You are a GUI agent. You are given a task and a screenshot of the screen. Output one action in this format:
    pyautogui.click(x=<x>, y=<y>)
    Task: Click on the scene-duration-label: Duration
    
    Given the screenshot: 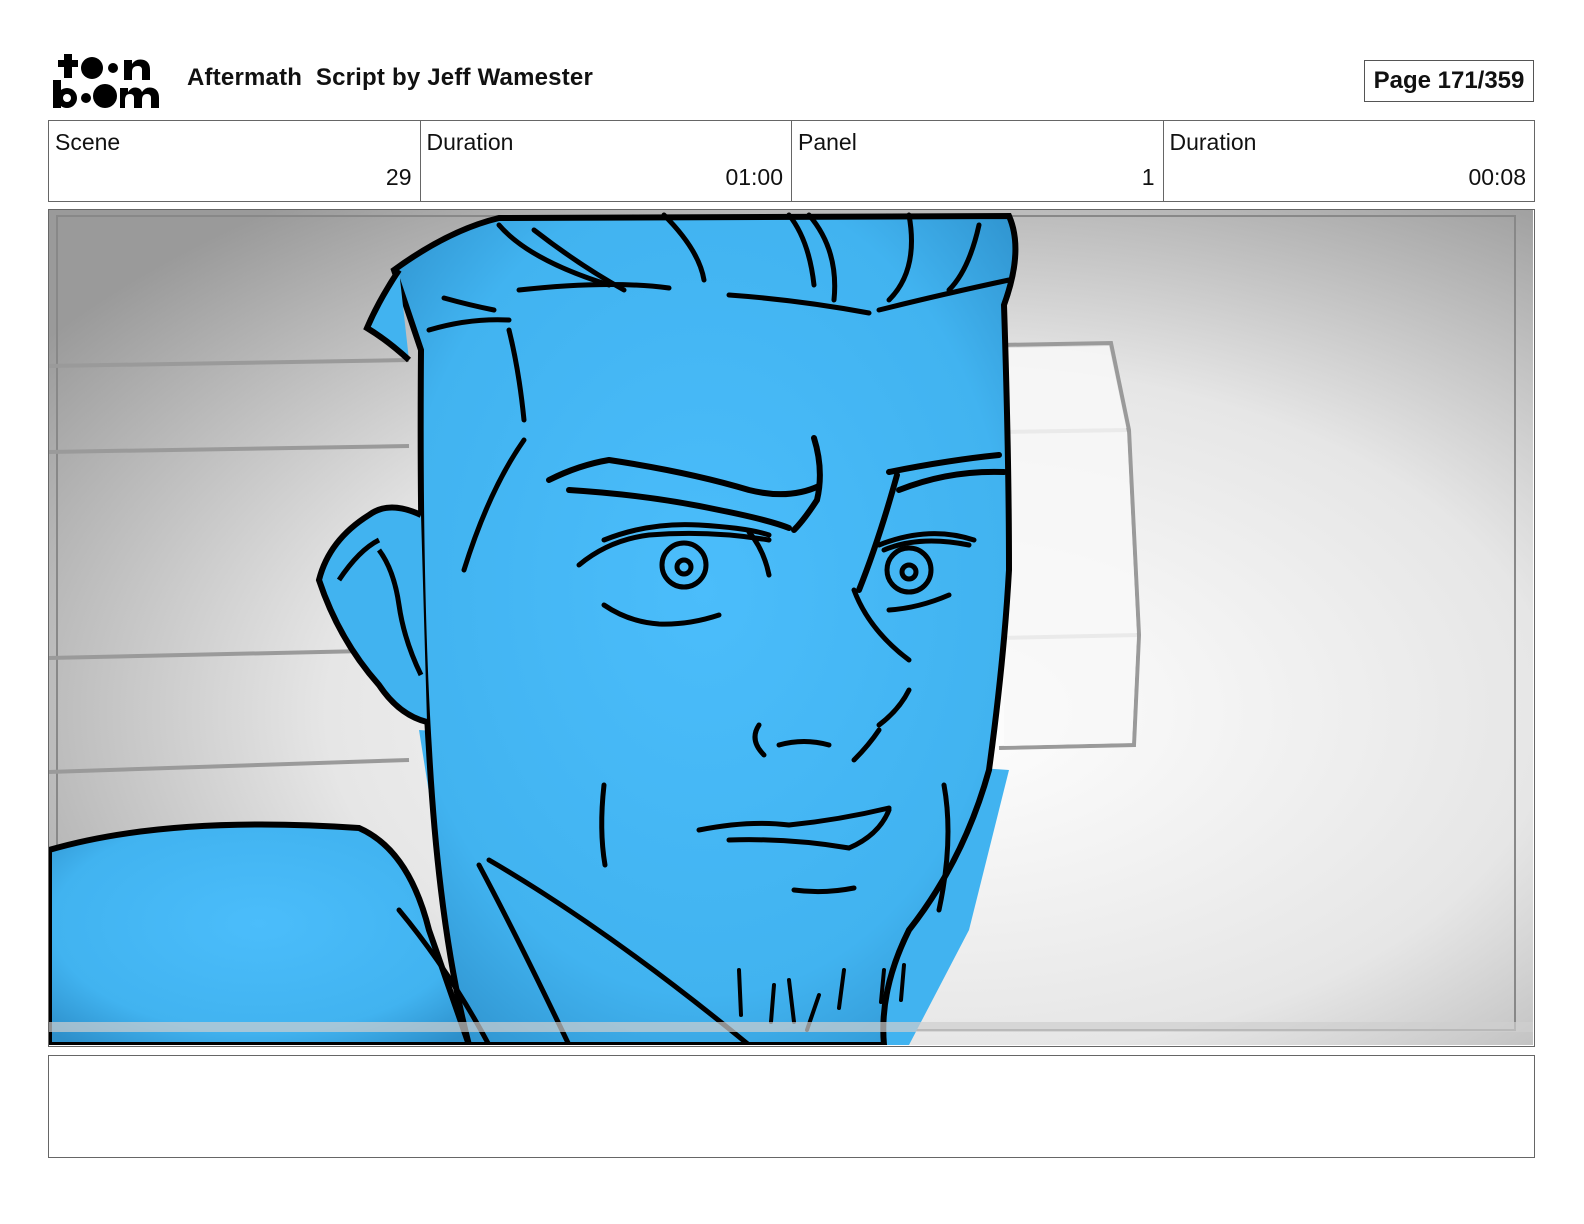 What is the action you would take?
    pyautogui.click(x=470, y=142)
    